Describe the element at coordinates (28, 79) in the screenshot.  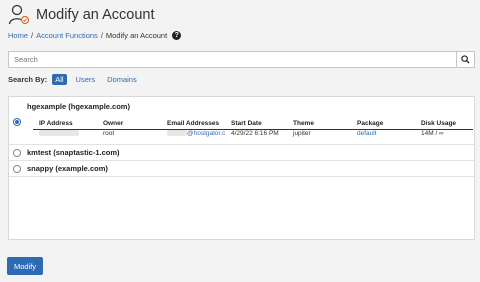
I see `search-by-label: Search By:` at that location.